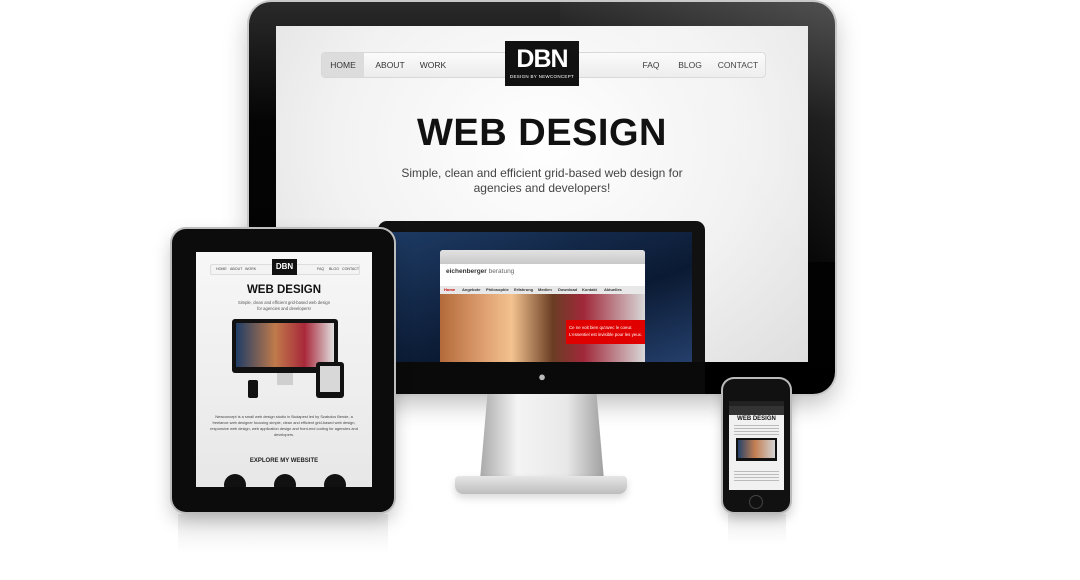 The image size is (1080, 580). I want to click on logo-text: DBN, so click(542, 59).